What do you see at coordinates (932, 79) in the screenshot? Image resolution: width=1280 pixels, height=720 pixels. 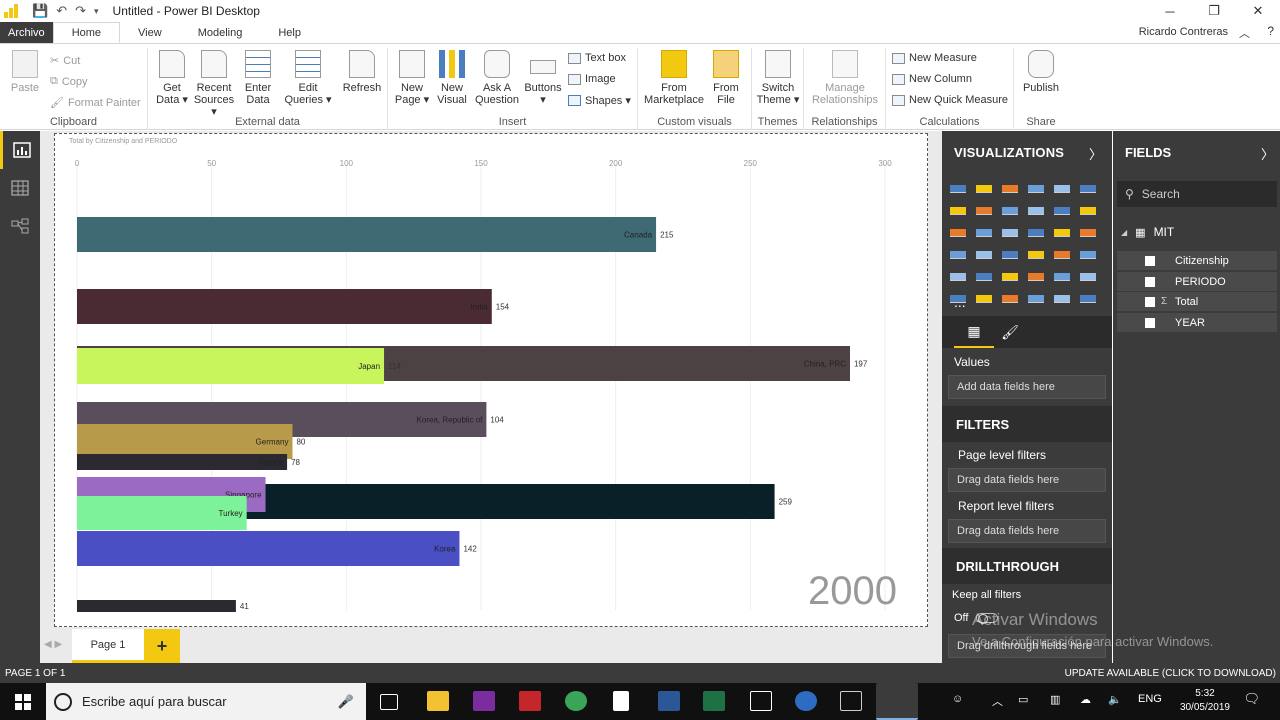 I see `new-column-button: New Column` at bounding box center [932, 79].